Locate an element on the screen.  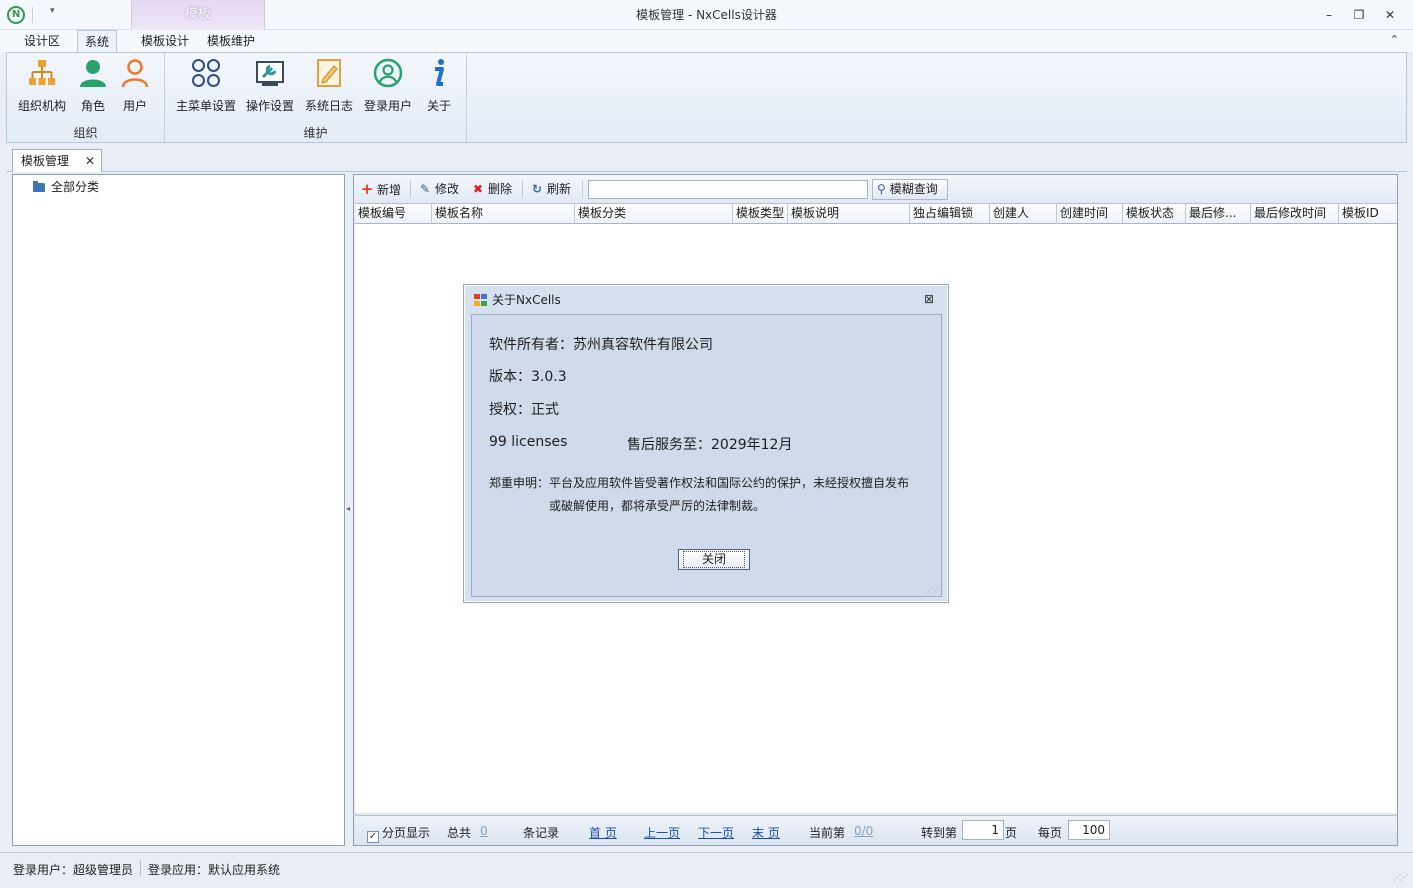
status-app: 登录应用：默认应用系统 is located at coordinates (214, 870).